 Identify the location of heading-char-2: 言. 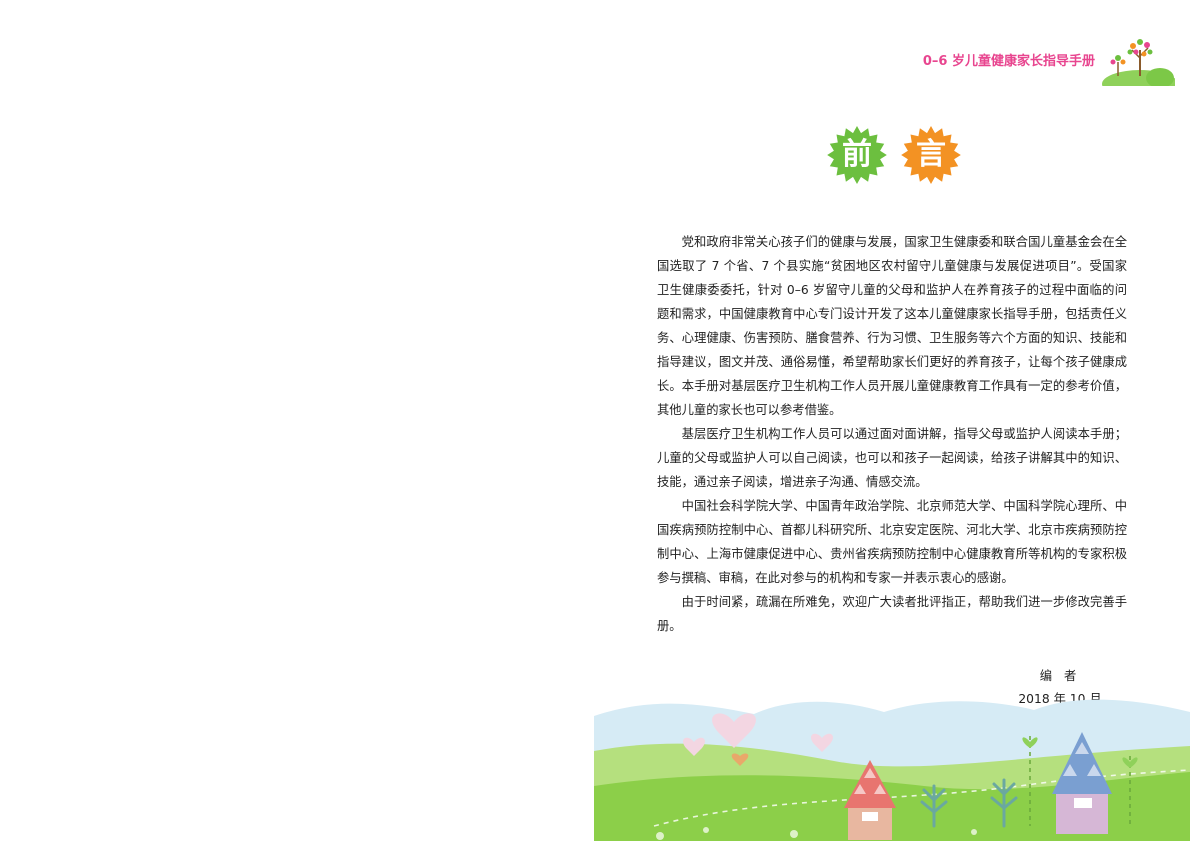
(931, 154).